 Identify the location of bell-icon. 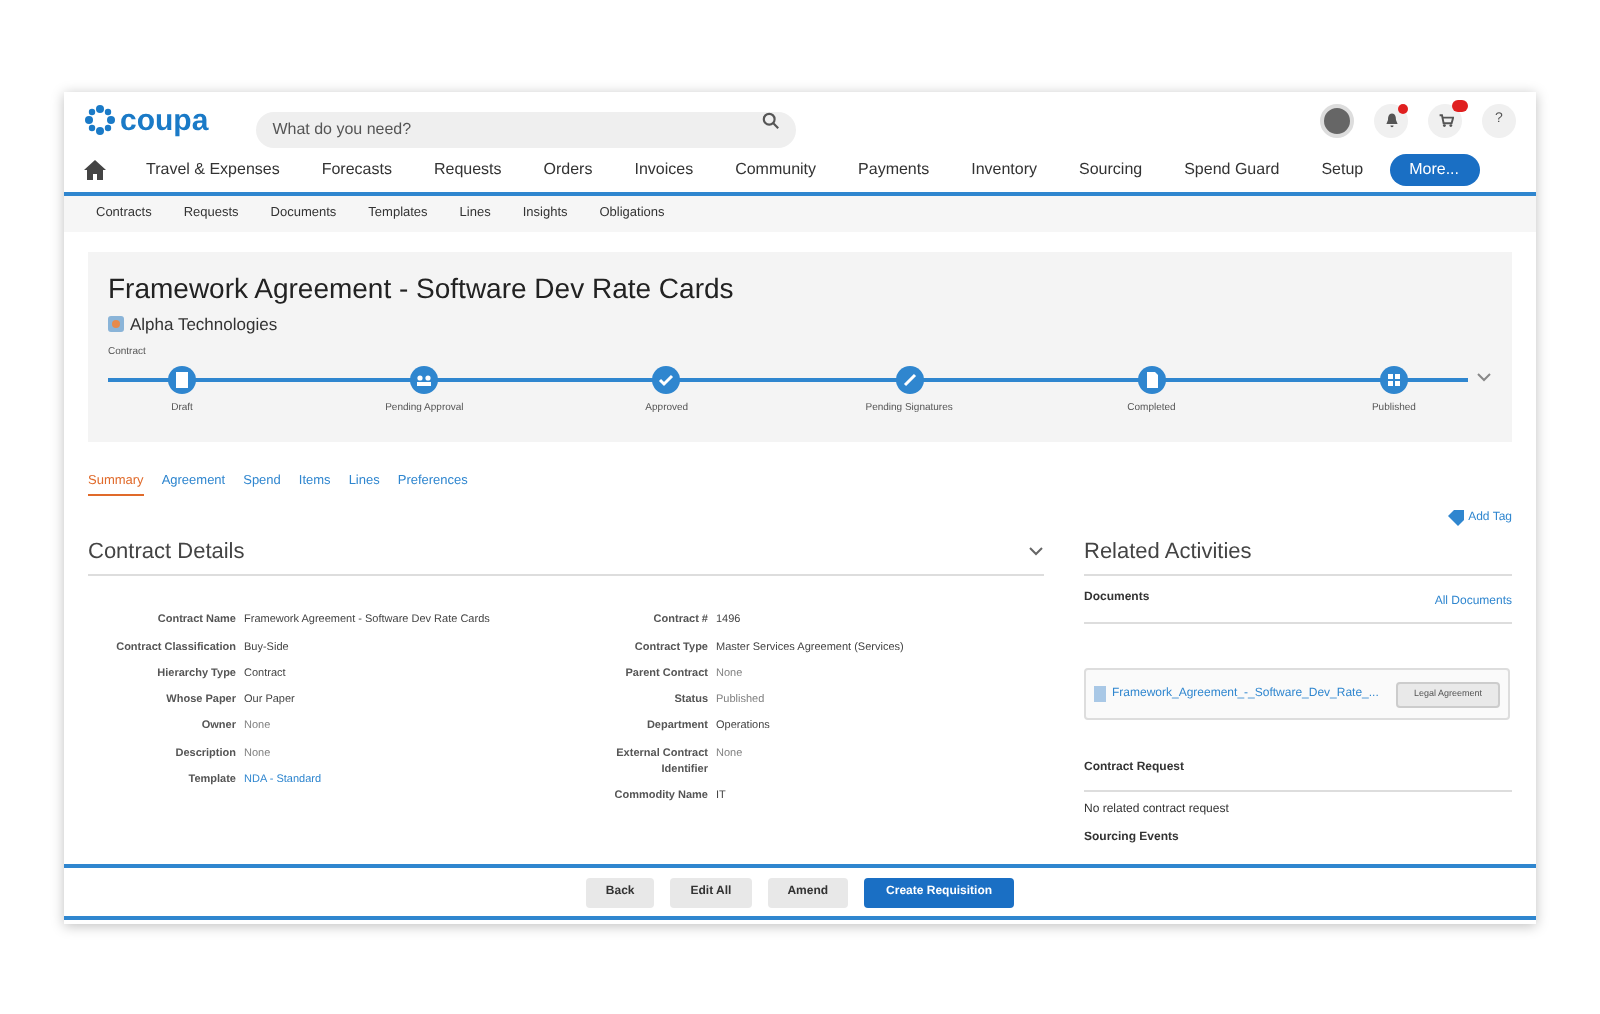
(1391, 120).